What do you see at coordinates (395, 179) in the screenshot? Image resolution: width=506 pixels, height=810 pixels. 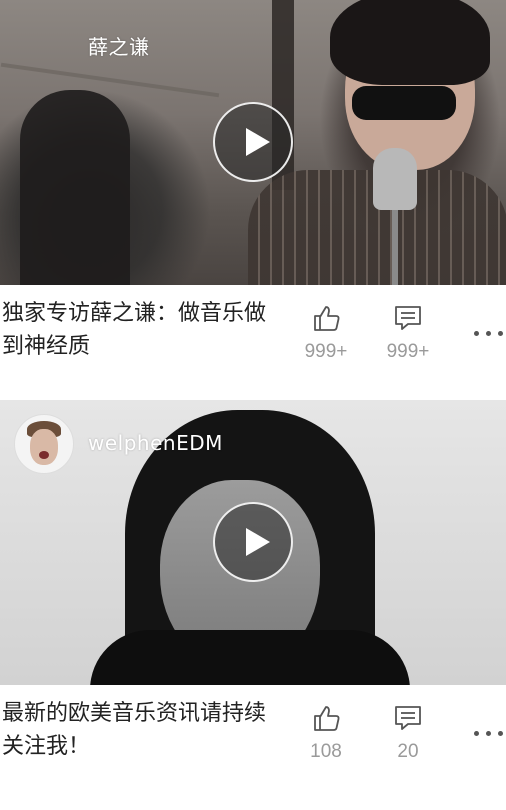 I see `microphone` at bounding box center [395, 179].